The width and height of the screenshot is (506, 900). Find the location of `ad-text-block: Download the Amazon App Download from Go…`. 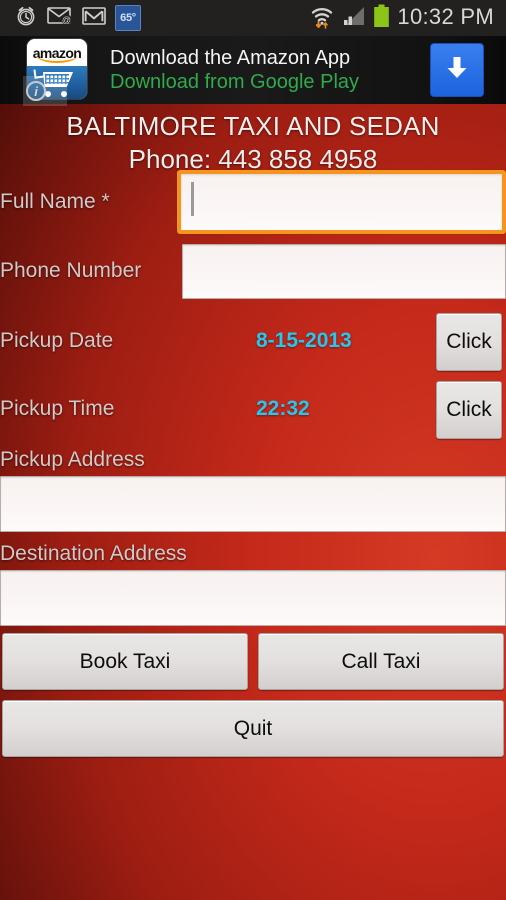

ad-text-block: Download the Amazon App Download from Go… is located at coordinates (234, 70).